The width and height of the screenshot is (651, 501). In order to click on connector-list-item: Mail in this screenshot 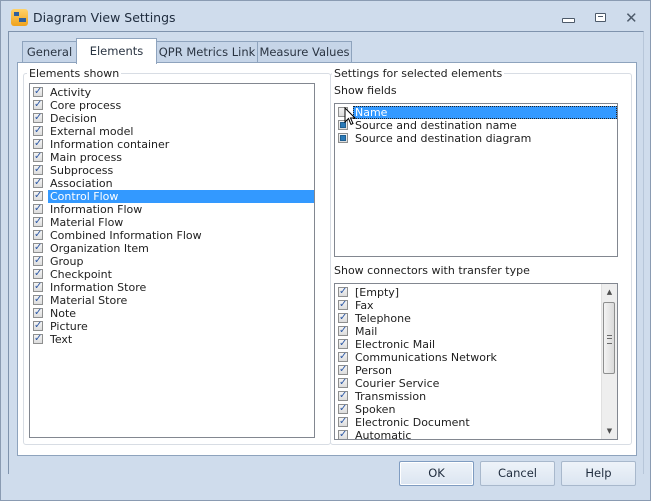, I will do `click(468, 331)`.